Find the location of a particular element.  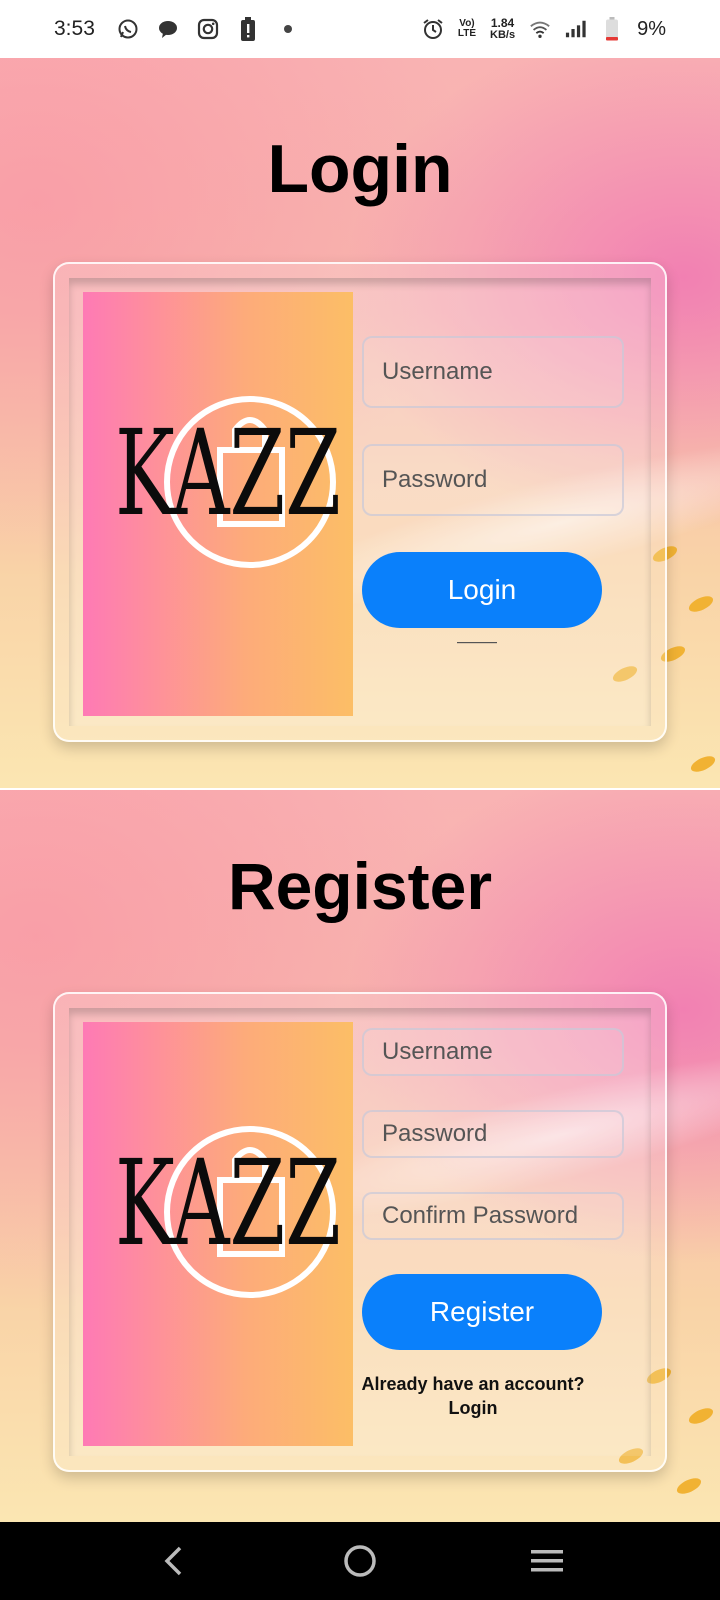

alarm-icon is located at coordinates (433, 29).